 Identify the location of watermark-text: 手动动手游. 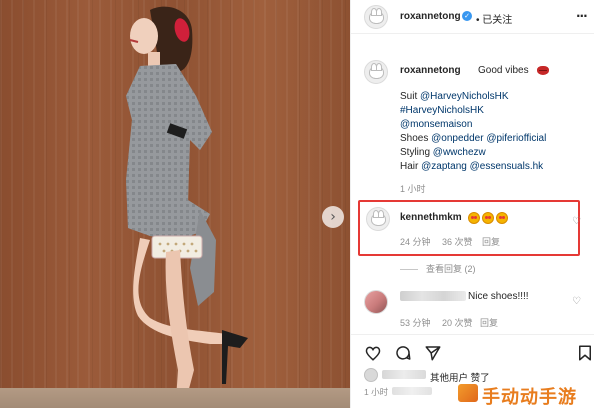
(529, 397).